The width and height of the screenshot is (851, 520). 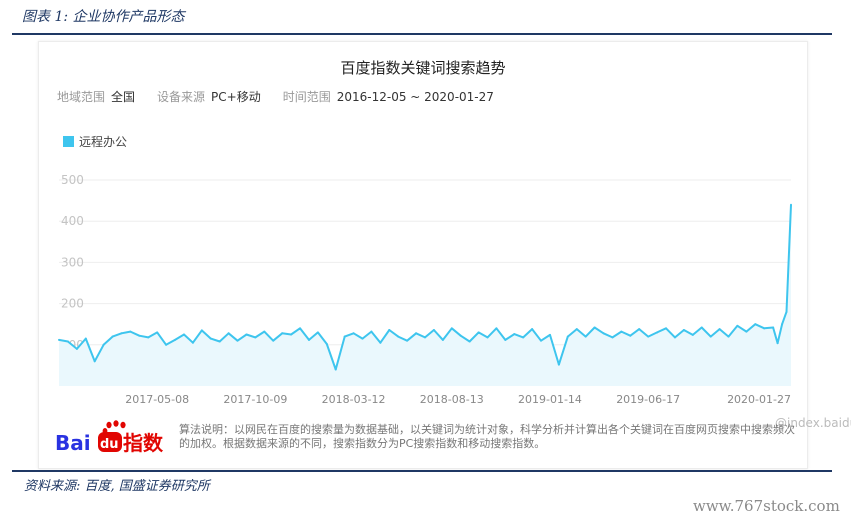 What do you see at coordinates (109, 444) in the screenshot?
I see `logo-du: du` at bounding box center [109, 444].